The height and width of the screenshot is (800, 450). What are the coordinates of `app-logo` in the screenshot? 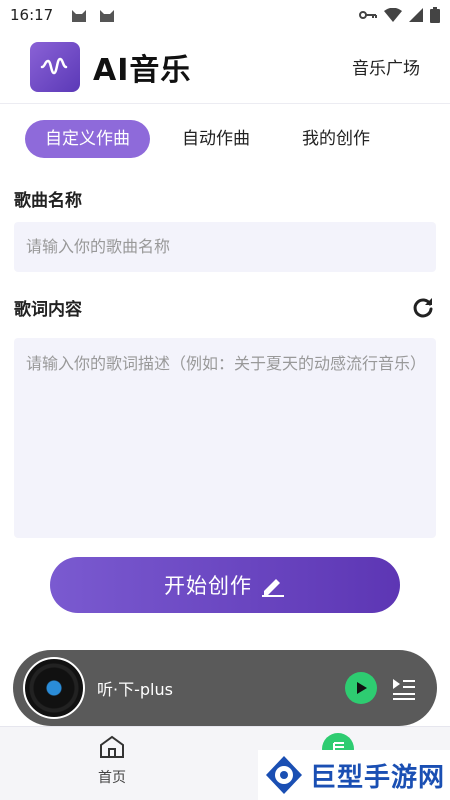 It's located at (55, 66).